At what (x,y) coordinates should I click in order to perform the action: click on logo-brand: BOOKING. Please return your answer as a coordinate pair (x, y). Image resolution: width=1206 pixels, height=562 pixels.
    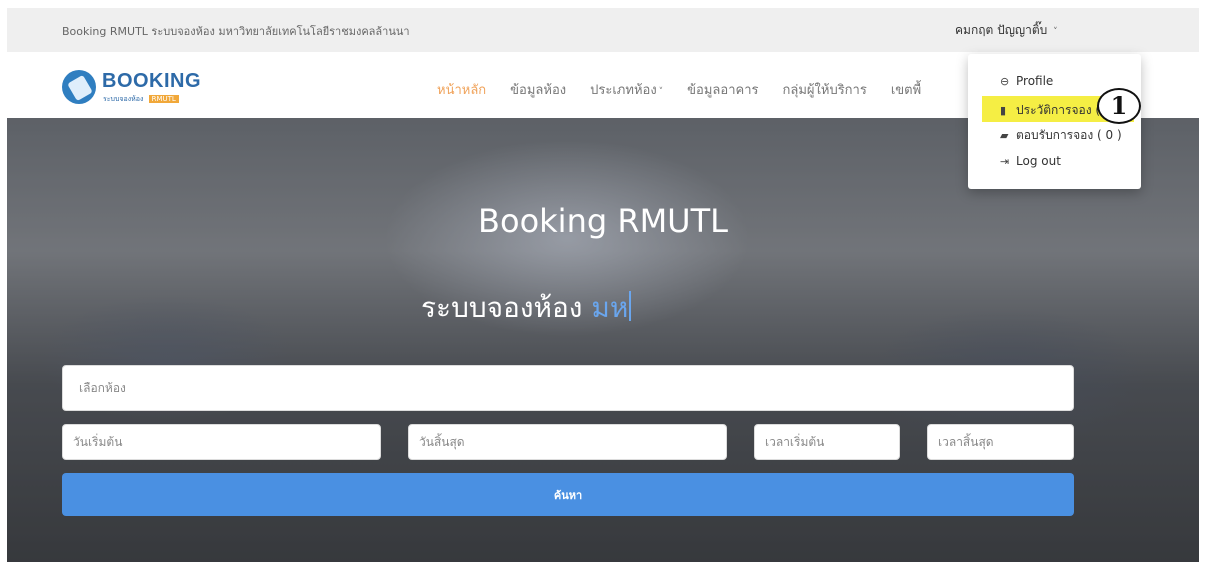
    Looking at the image, I should click on (152, 81).